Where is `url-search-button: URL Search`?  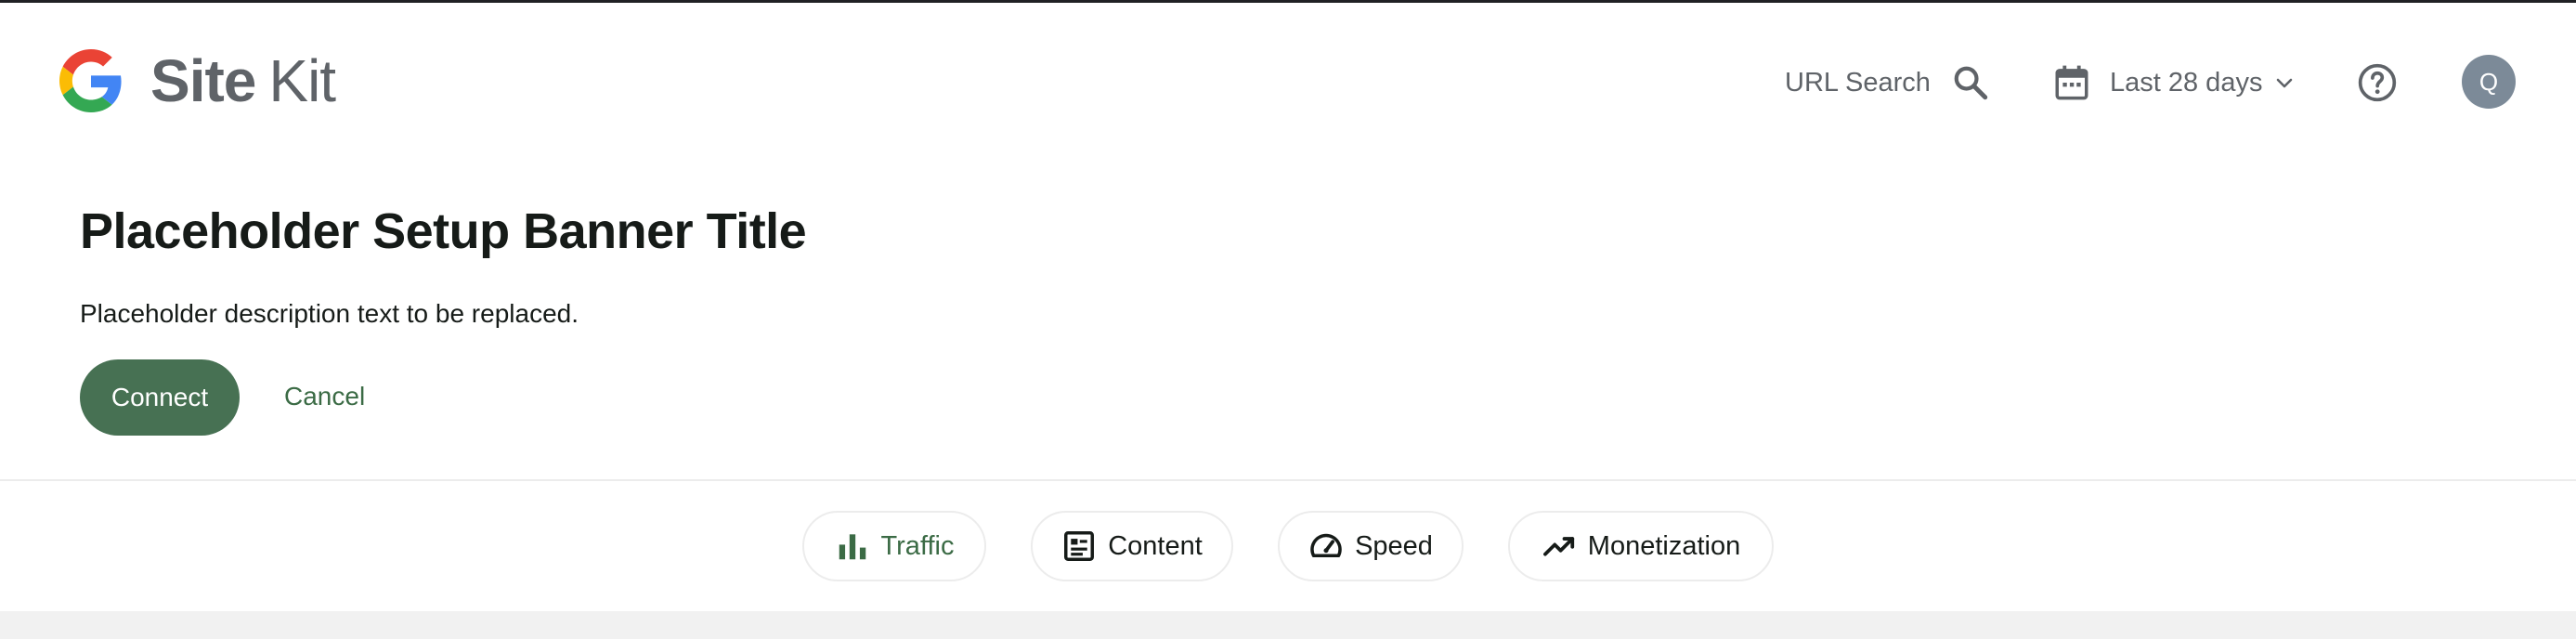
url-search-button: URL Search is located at coordinates (1888, 83).